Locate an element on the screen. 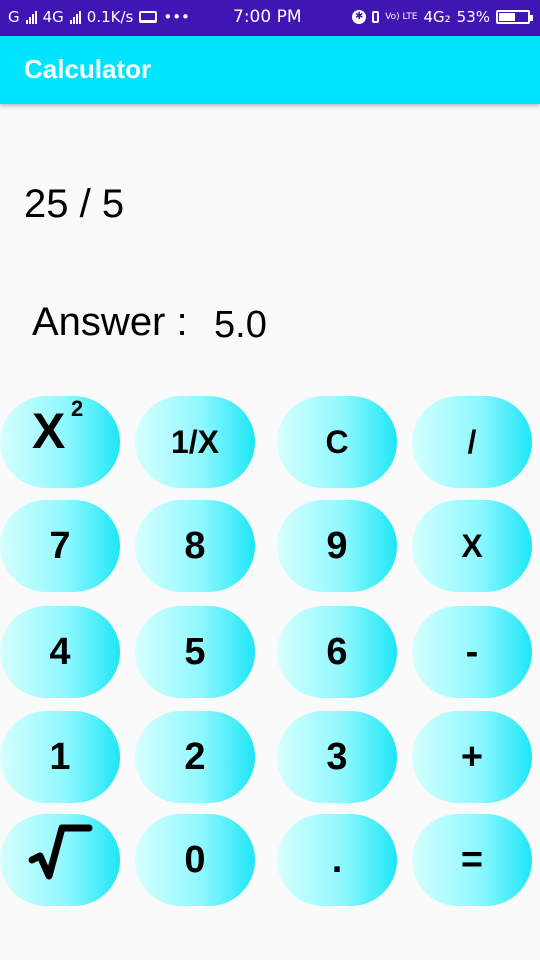 Image resolution: width=540 pixels, height=960 pixels. svg-text: X is located at coordinates (48, 431).